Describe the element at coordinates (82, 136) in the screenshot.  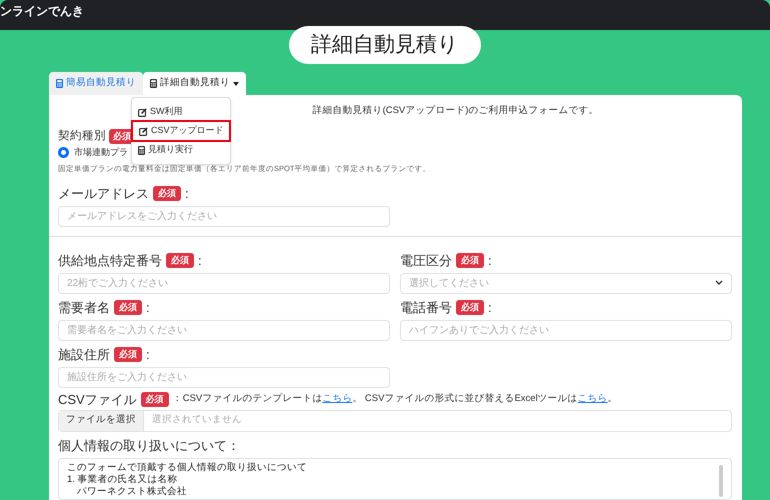
I see `field-label: 契約種別` at that location.